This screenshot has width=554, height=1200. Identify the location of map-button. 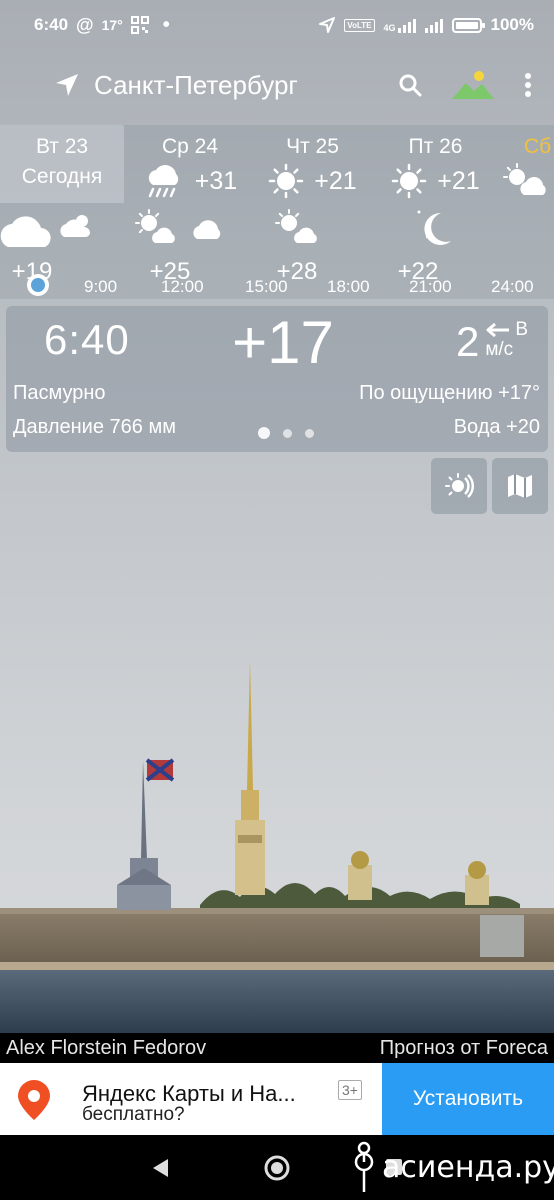
(520, 486).